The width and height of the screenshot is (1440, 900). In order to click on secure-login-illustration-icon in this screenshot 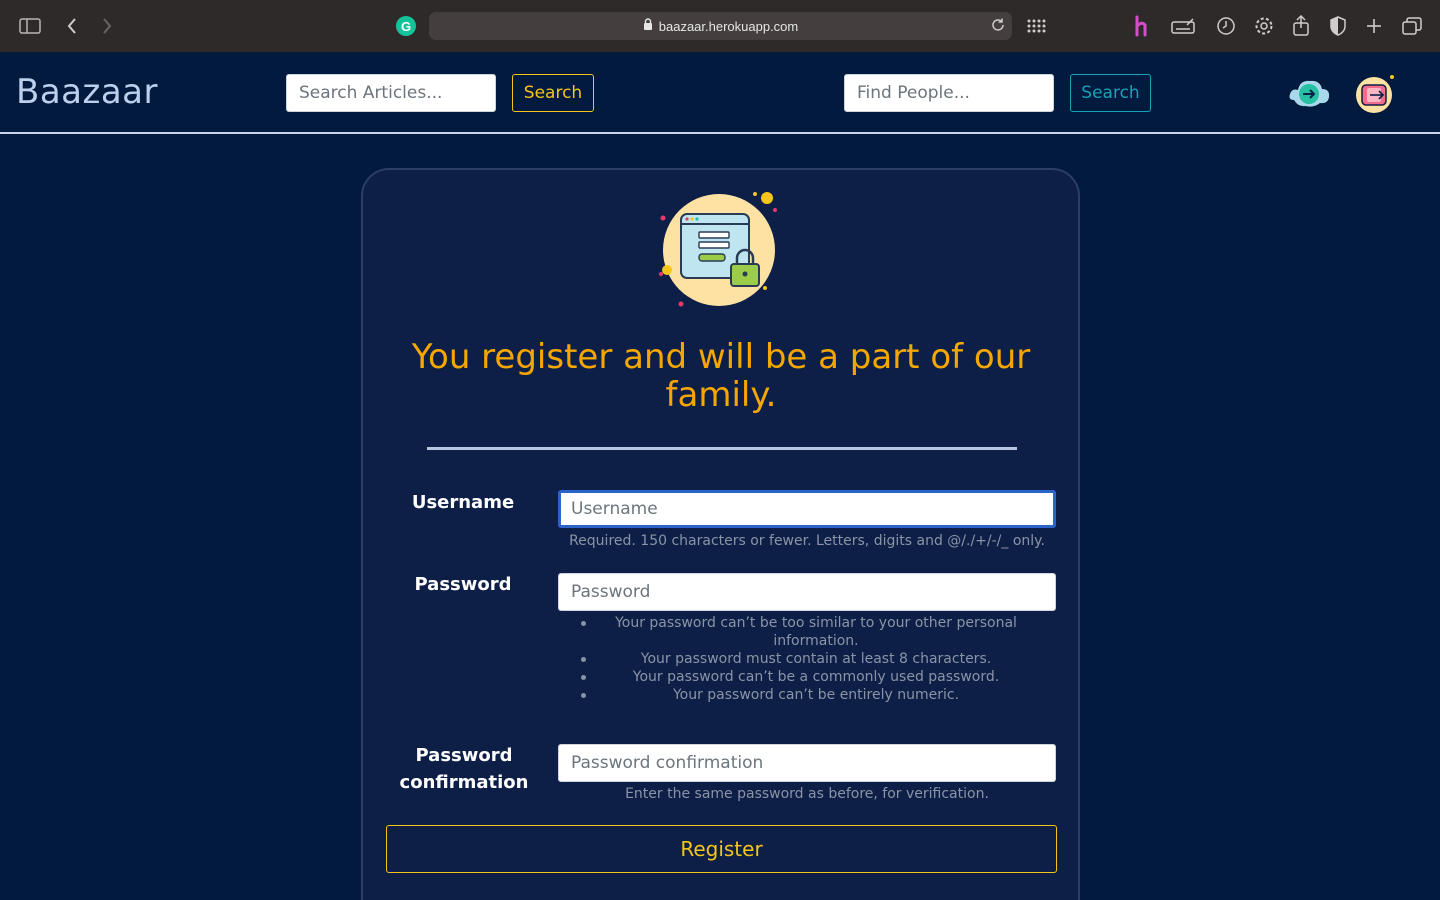, I will do `click(721, 250)`.